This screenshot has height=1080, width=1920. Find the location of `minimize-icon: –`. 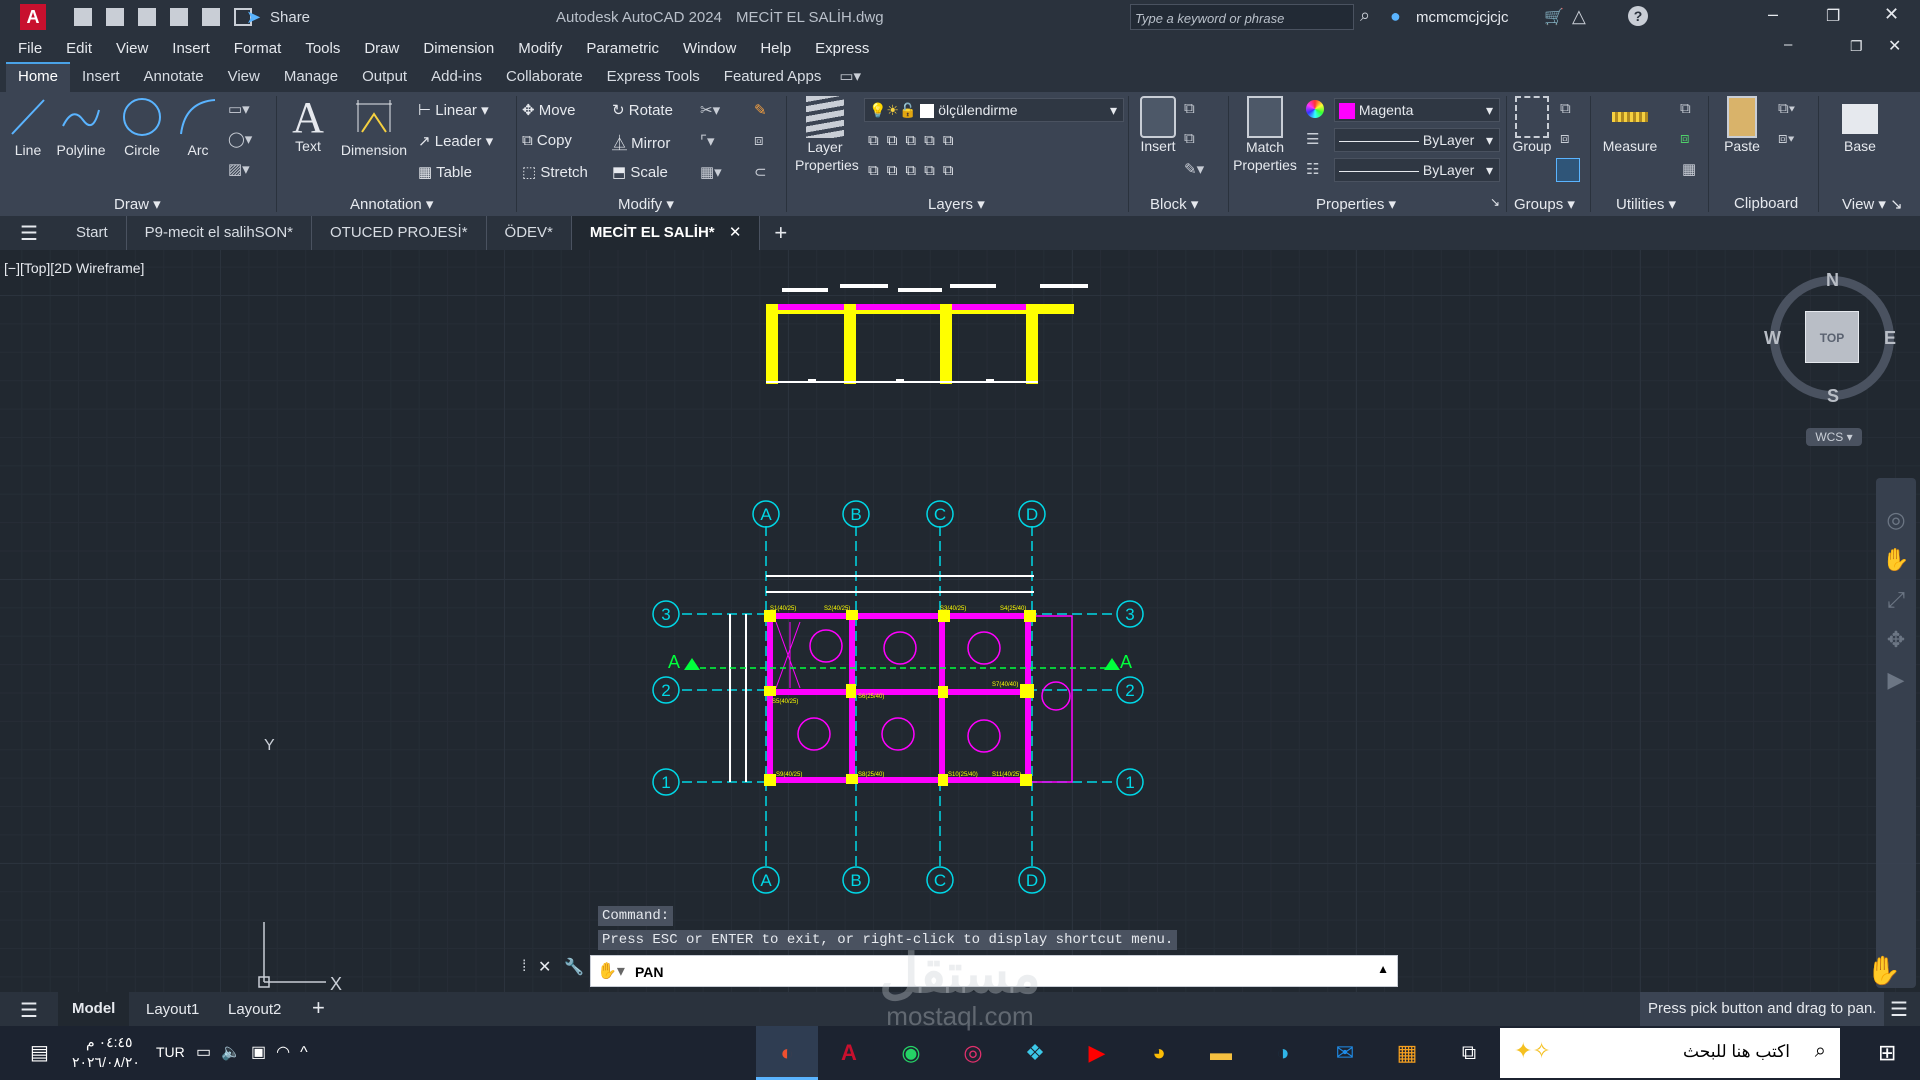

minimize-icon: – is located at coordinates (1773, 14).